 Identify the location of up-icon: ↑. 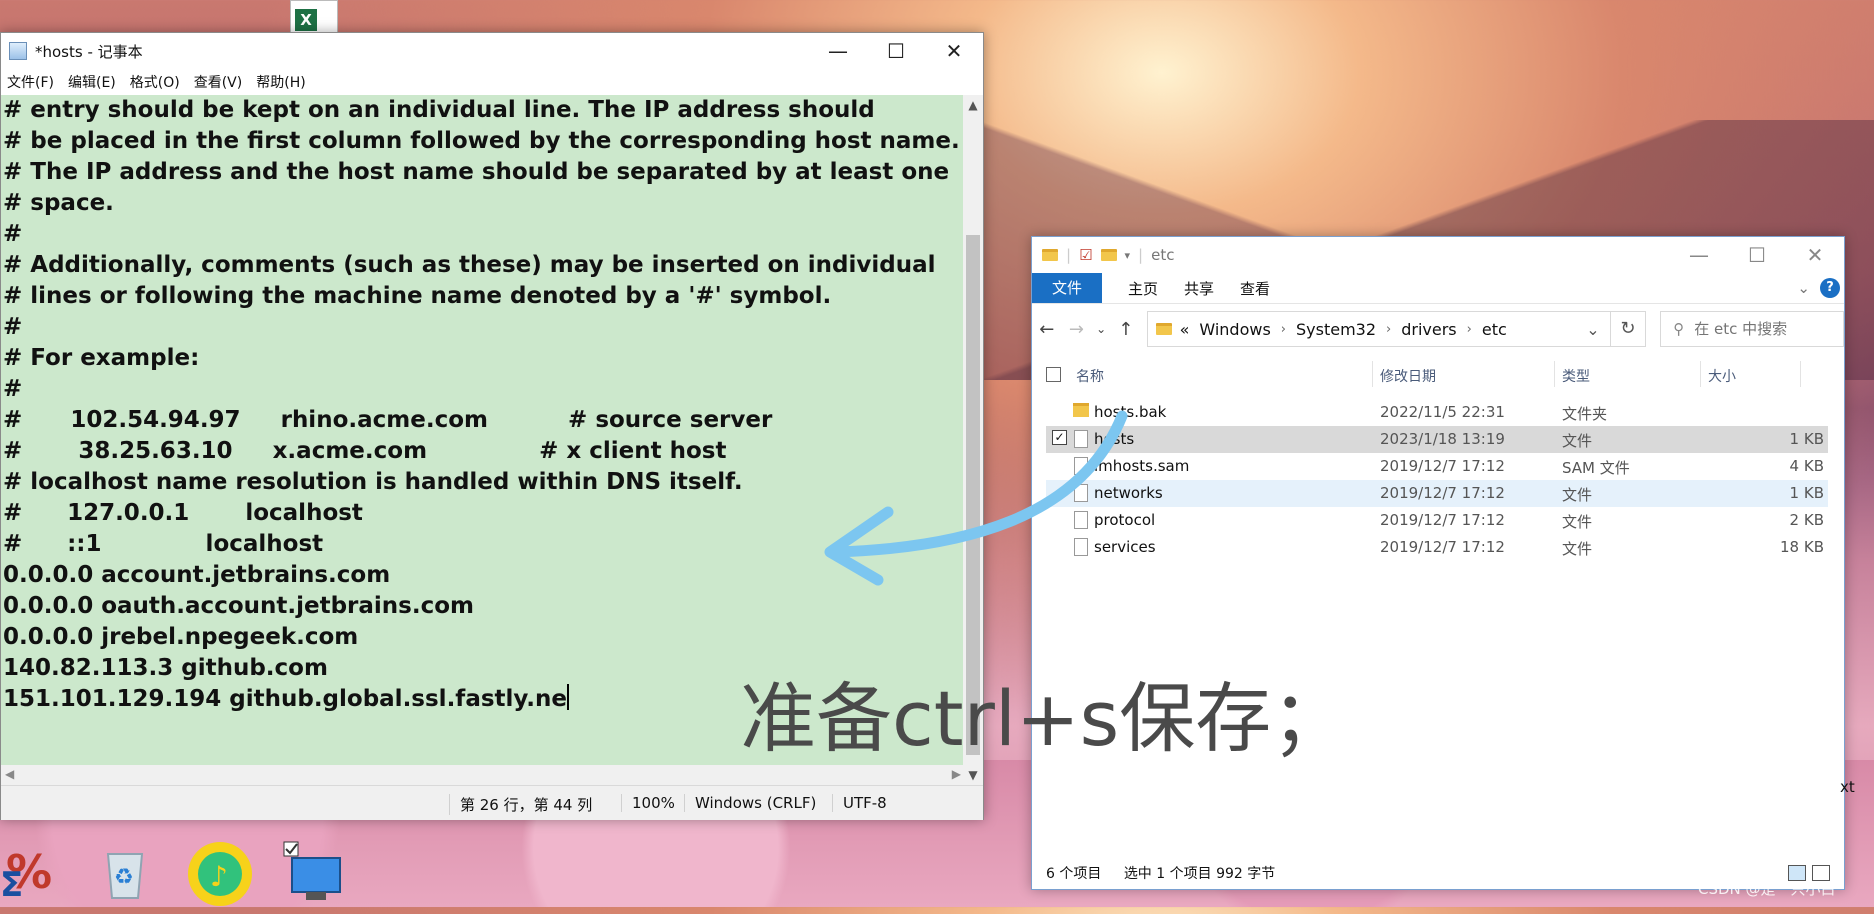
(1126, 329).